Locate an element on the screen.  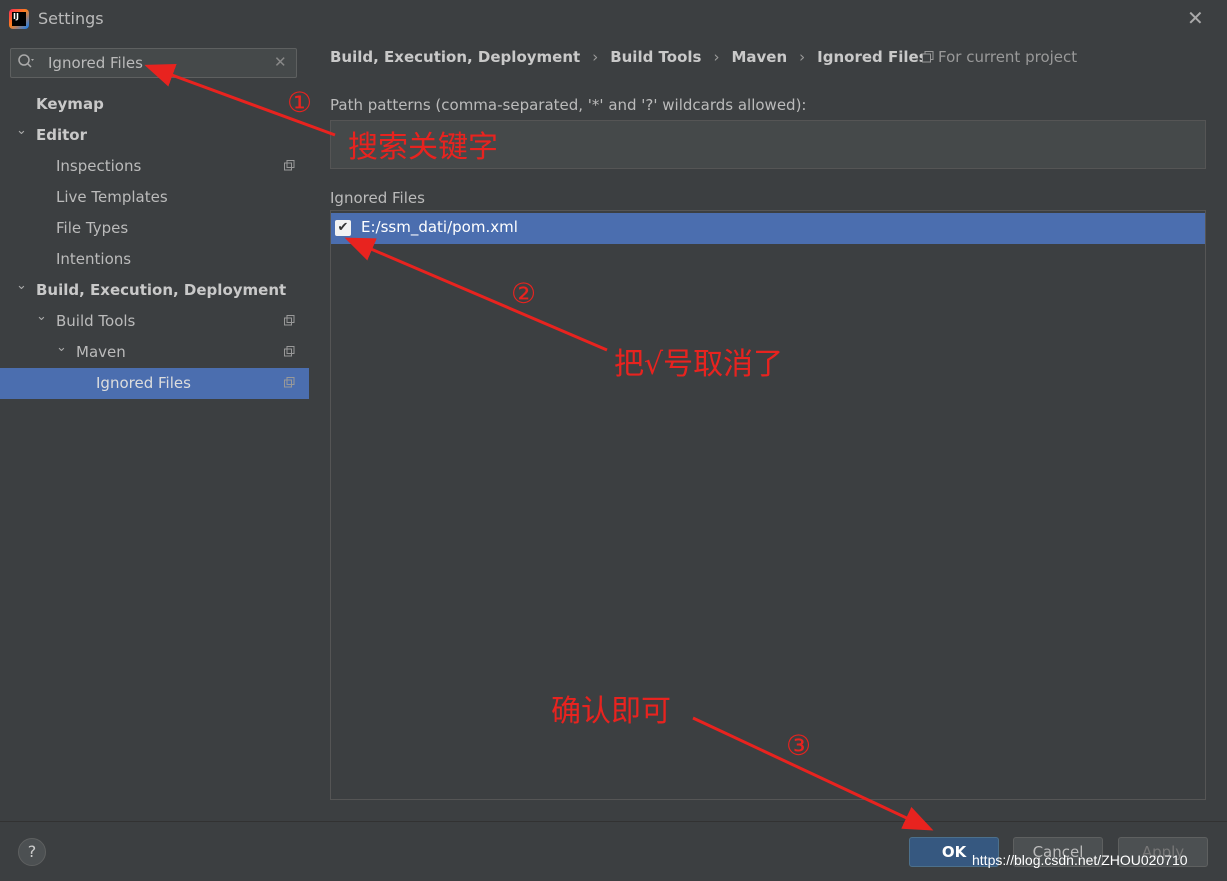
breadcrumb-item: Ignored Files is located at coordinates (872, 57).